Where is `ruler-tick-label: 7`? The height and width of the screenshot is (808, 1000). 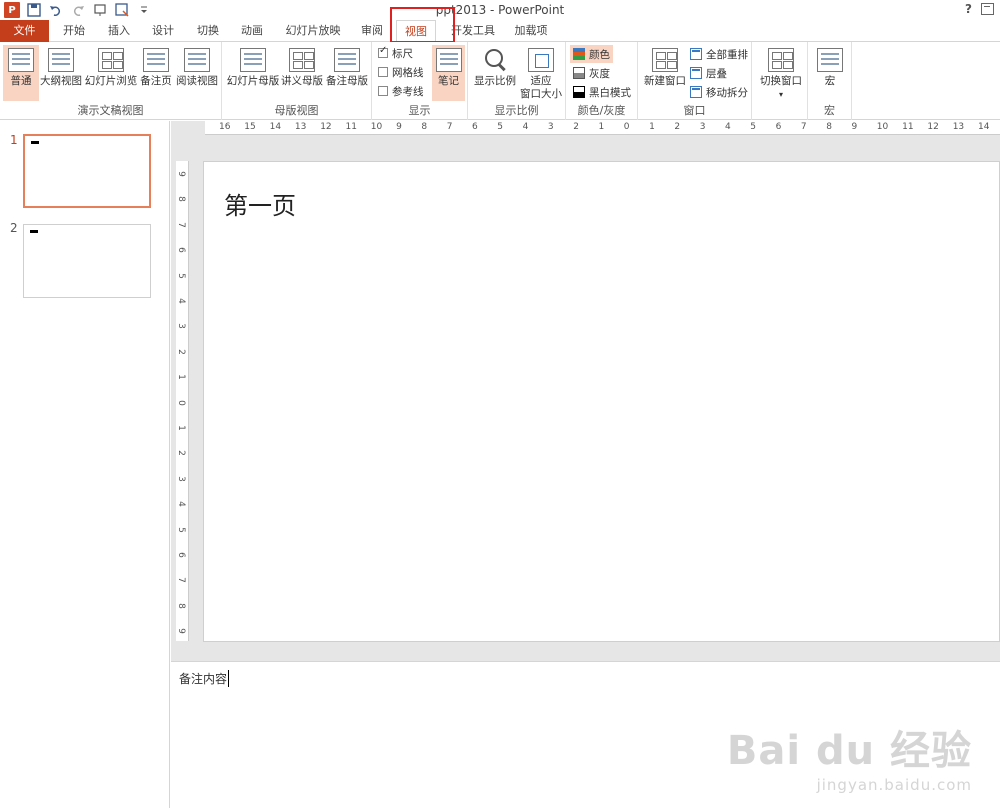 ruler-tick-label: 7 is located at coordinates (449, 127).